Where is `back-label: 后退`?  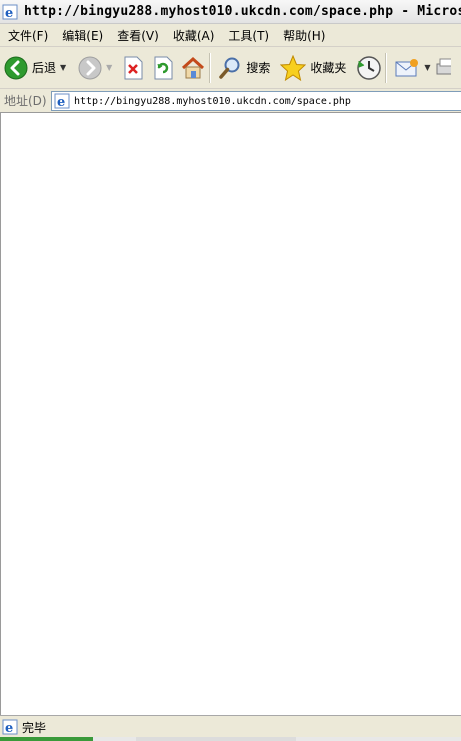
back-label: 后退 is located at coordinates (44, 68).